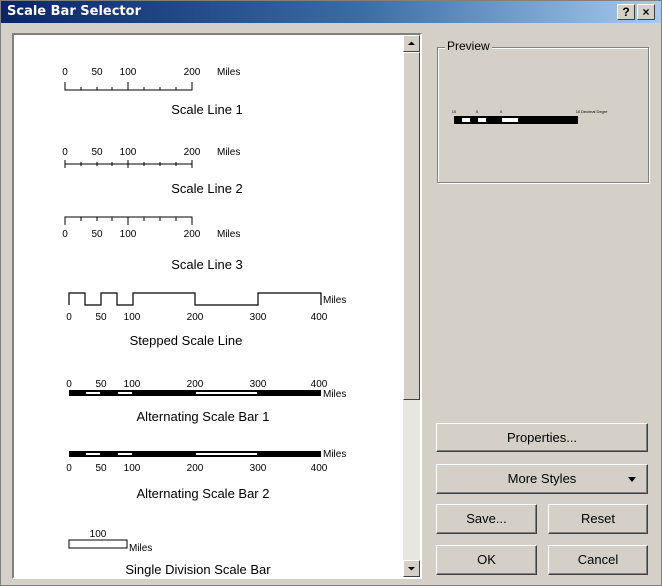  I want to click on list-item-scale-line-3: 0 50 100 200 Miles Scale Line 3, so click(152, 244).